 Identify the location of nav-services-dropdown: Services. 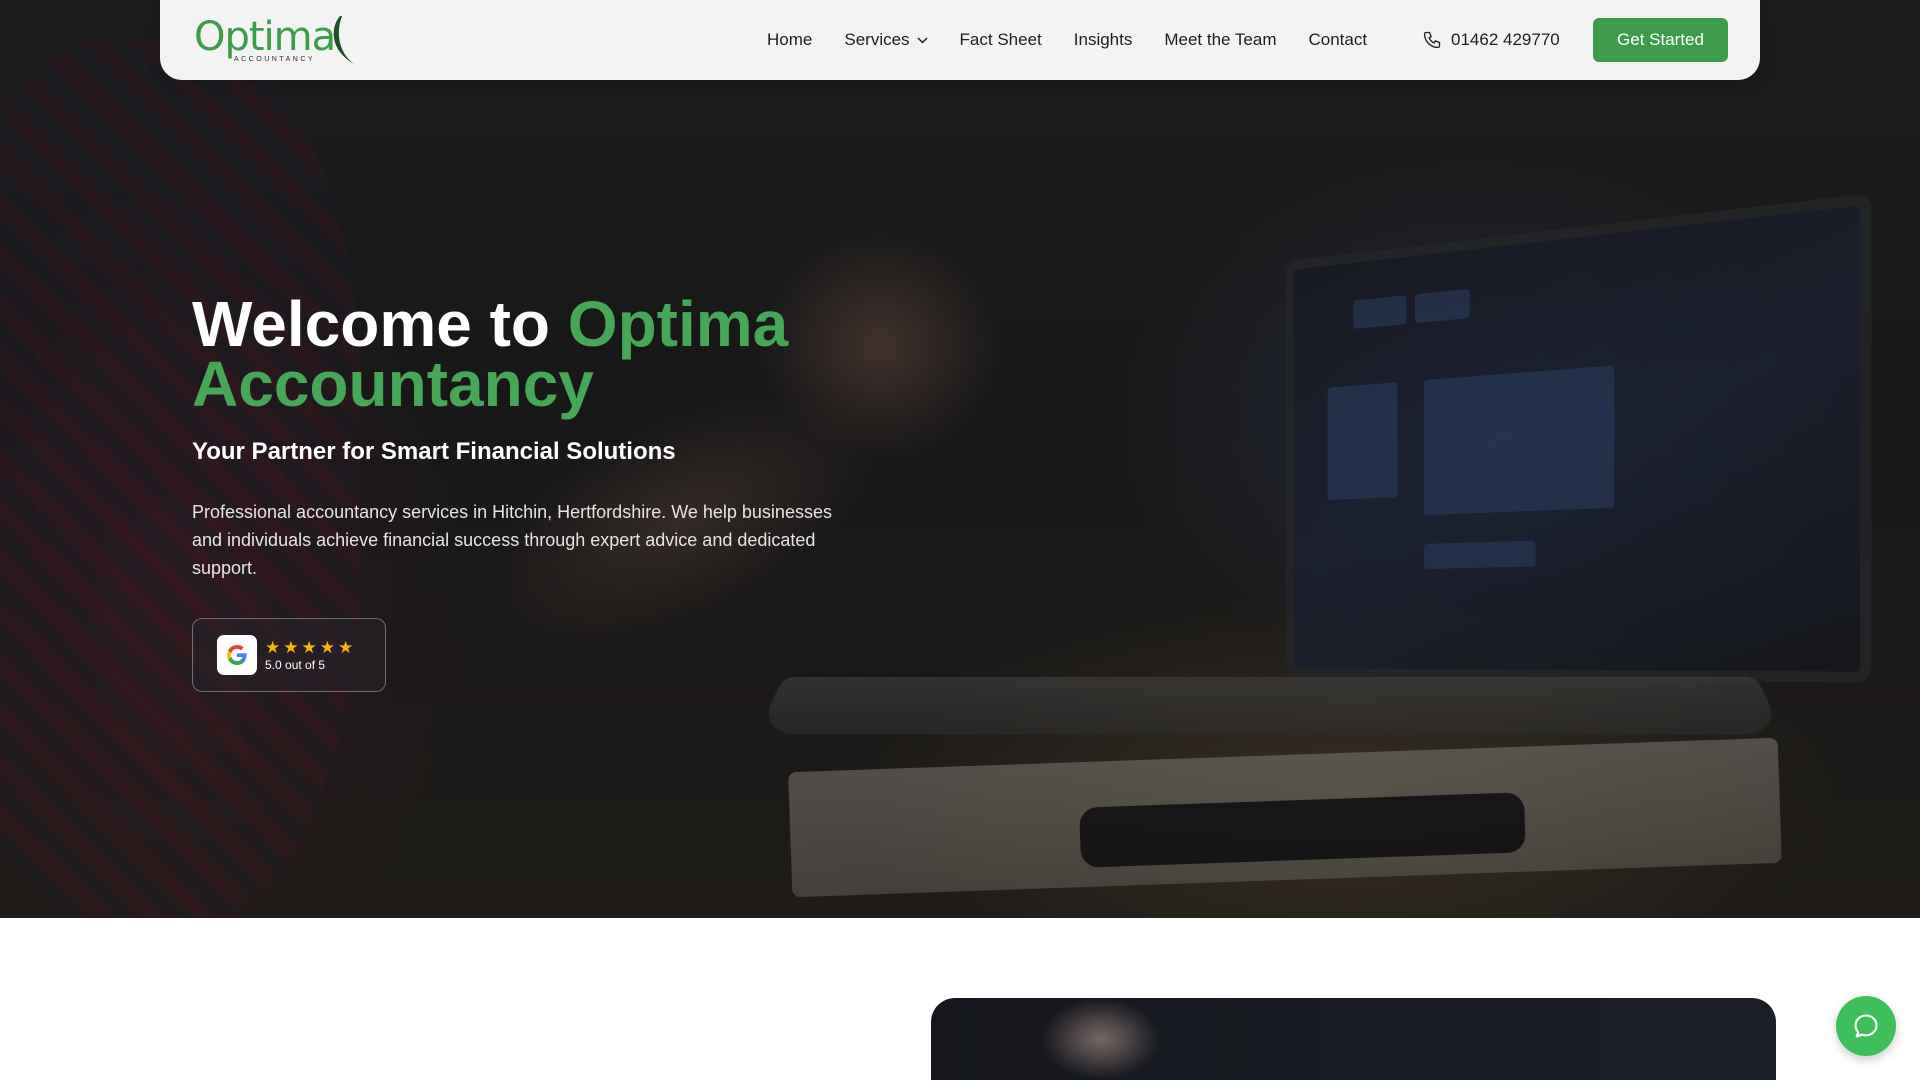
(886, 40).